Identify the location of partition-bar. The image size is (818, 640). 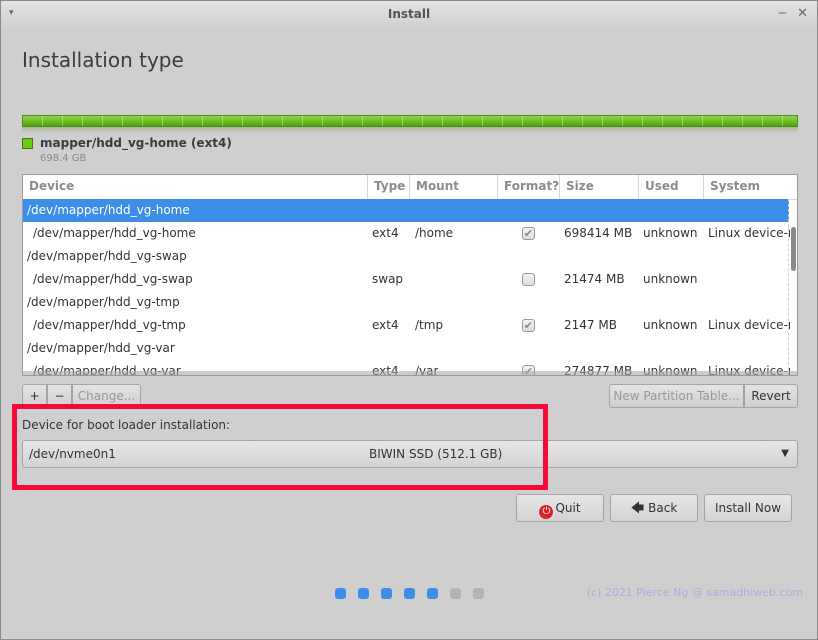
(410, 121).